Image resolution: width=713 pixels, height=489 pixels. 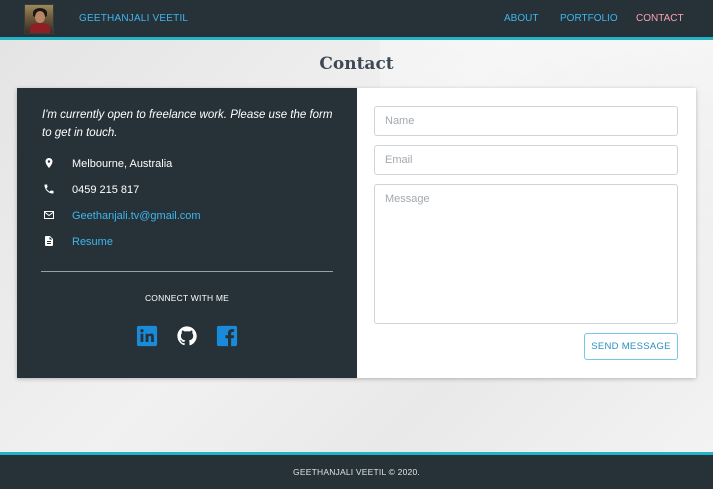 I want to click on resume-link: Resume, so click(x=92, y=242).